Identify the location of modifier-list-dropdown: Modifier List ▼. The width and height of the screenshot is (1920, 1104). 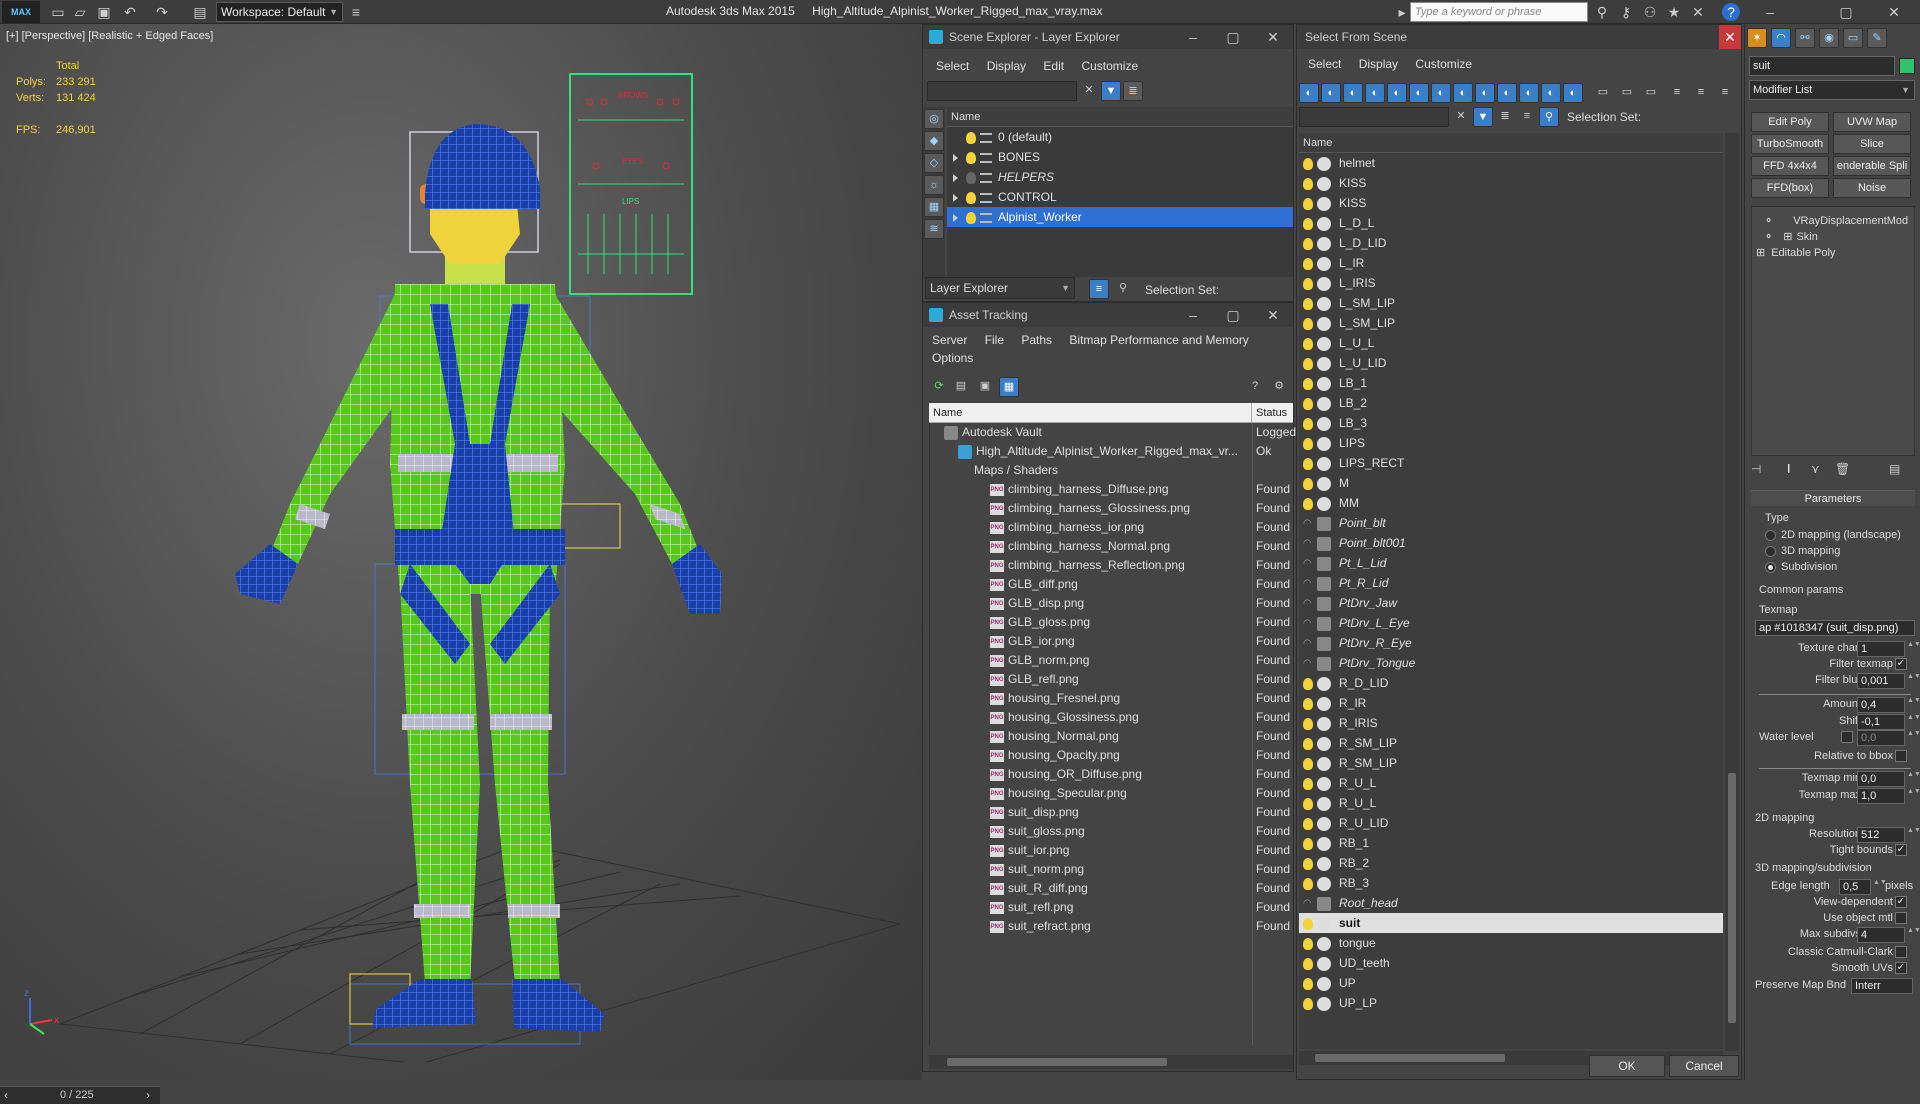
(1832, 90).